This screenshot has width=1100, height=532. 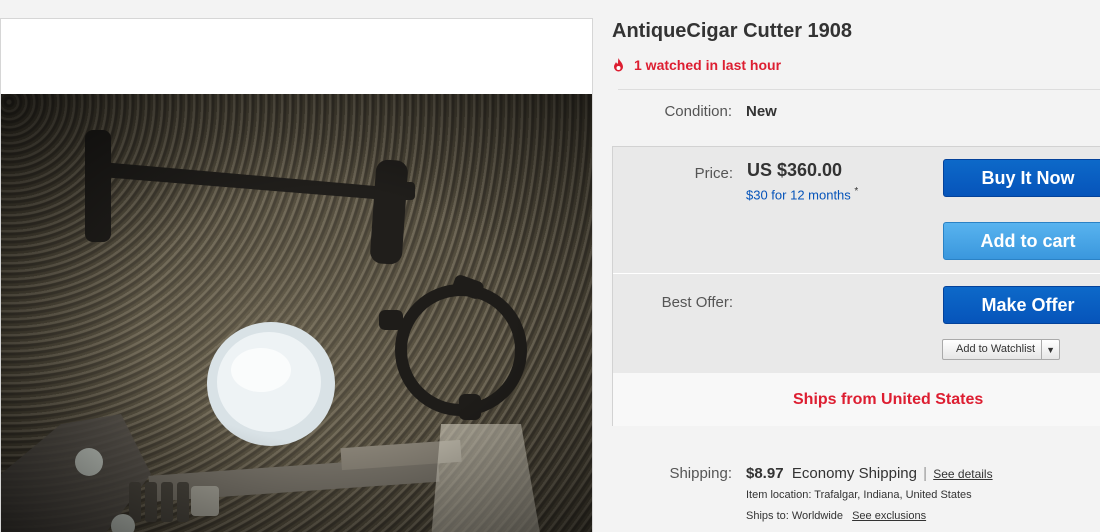 I want to click on ships-to-row: Ships to: Worldwide See exclusions, so click(x=836, y=516).